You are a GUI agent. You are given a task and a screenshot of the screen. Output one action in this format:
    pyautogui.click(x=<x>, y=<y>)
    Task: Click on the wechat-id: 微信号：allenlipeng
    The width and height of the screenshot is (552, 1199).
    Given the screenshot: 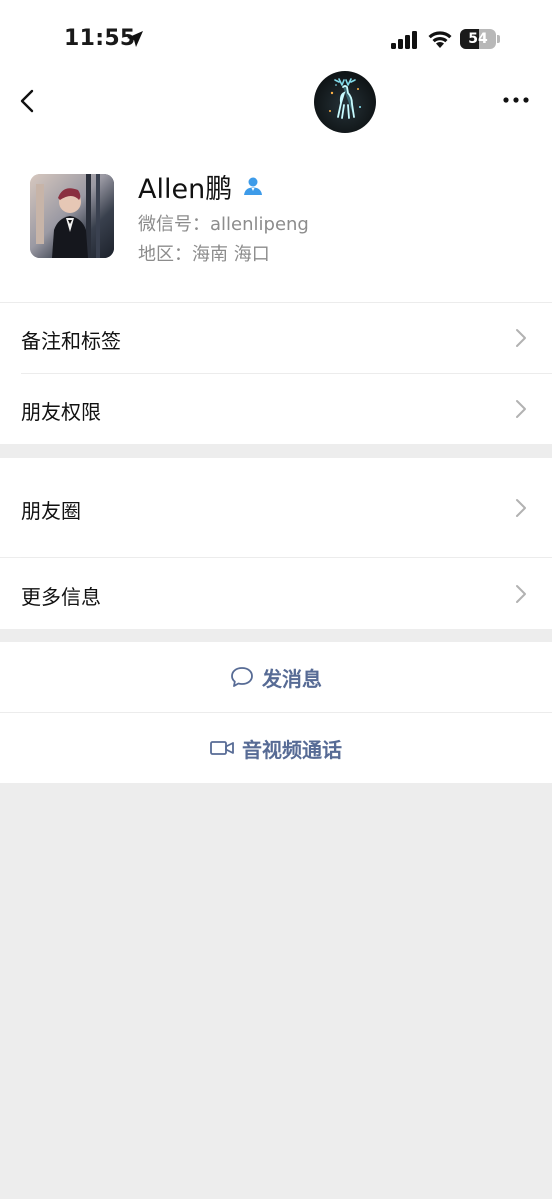 What is the action you would take?
    pyautogui.click(x=223, y=224)
    